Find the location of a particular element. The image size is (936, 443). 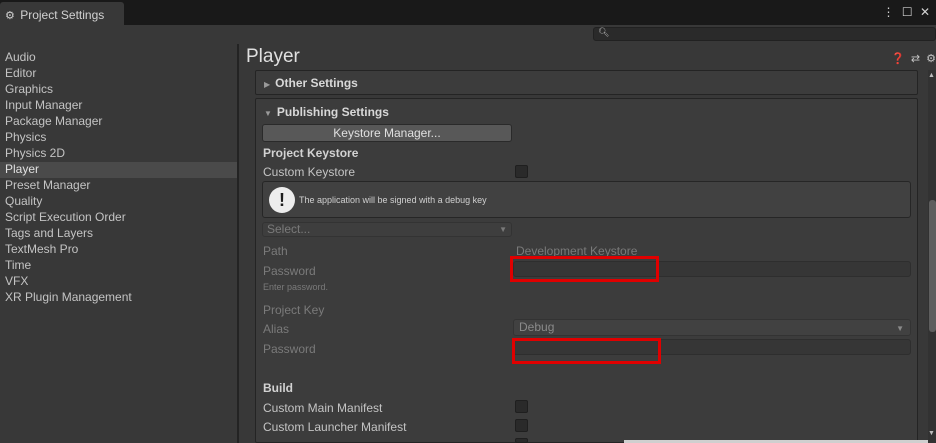

sidebar-item-tags-and-layers: Tags and Layers is located at coordinates (118, 234).